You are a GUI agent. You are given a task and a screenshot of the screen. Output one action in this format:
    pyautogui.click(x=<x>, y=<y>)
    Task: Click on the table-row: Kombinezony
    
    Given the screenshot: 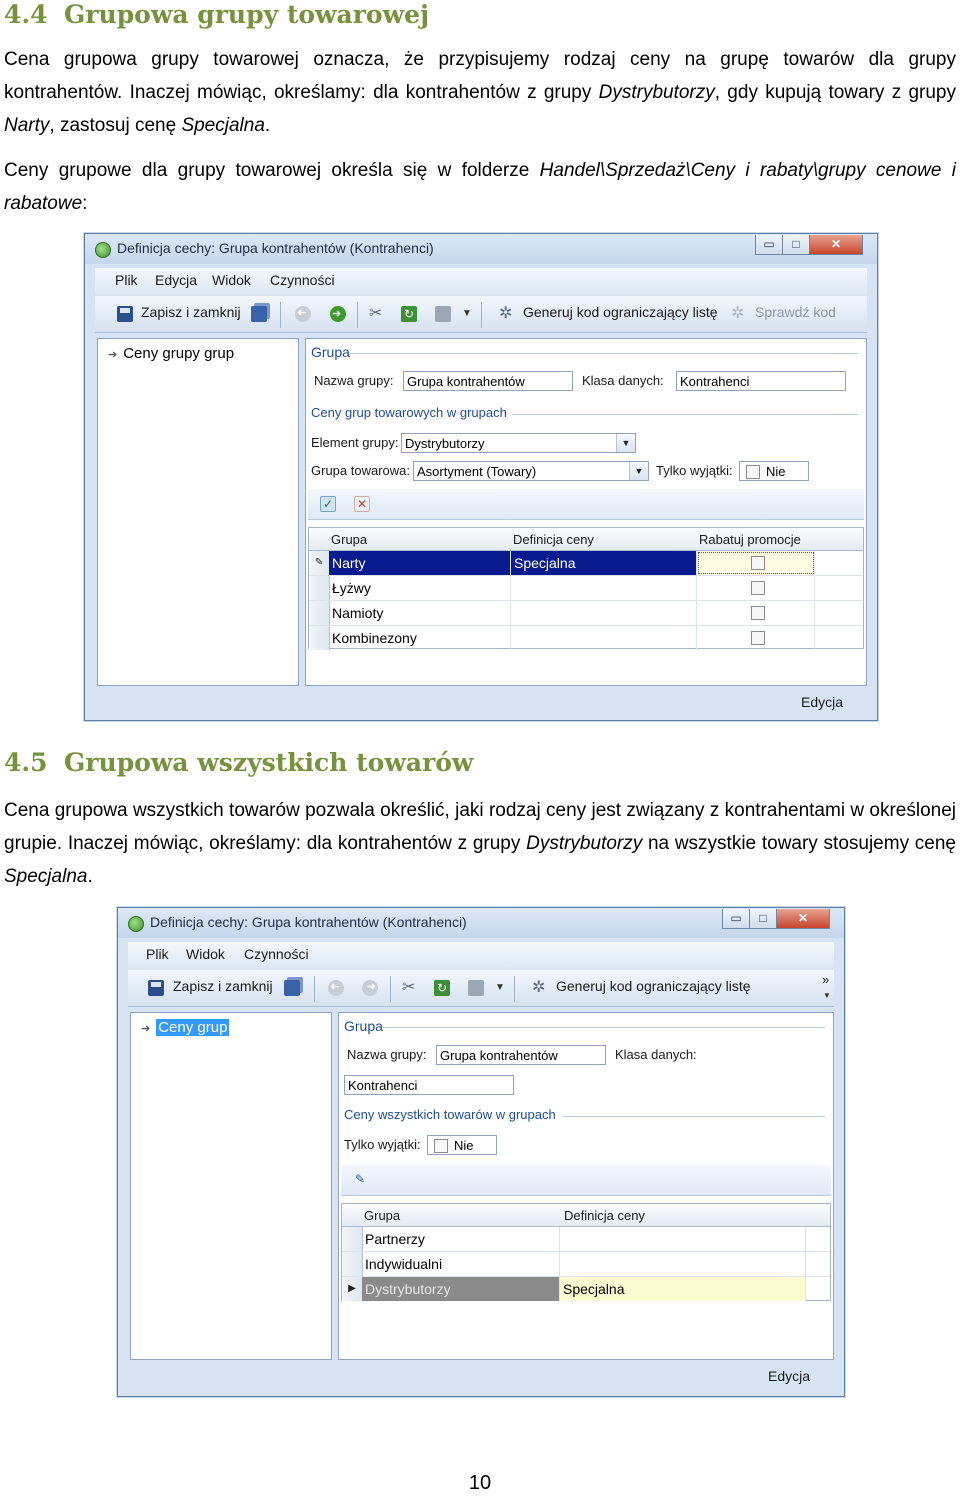 What is the action you would take?
    pyautogui.click(x=586, y=638)
    